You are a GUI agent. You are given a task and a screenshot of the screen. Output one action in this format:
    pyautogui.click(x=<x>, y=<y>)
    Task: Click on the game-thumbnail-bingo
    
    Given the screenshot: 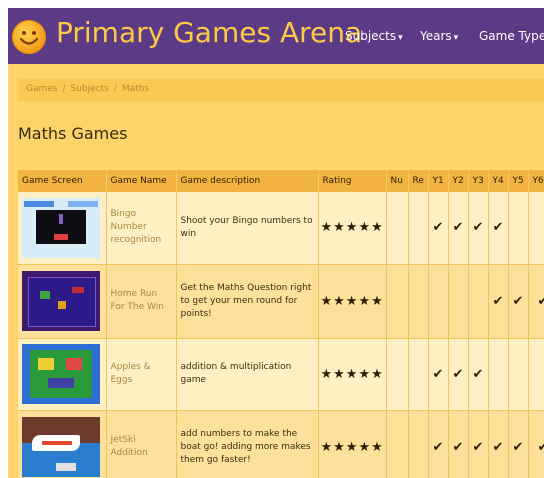 What is the action you would take?
    pyautogui.click(x=61, y=227)
    